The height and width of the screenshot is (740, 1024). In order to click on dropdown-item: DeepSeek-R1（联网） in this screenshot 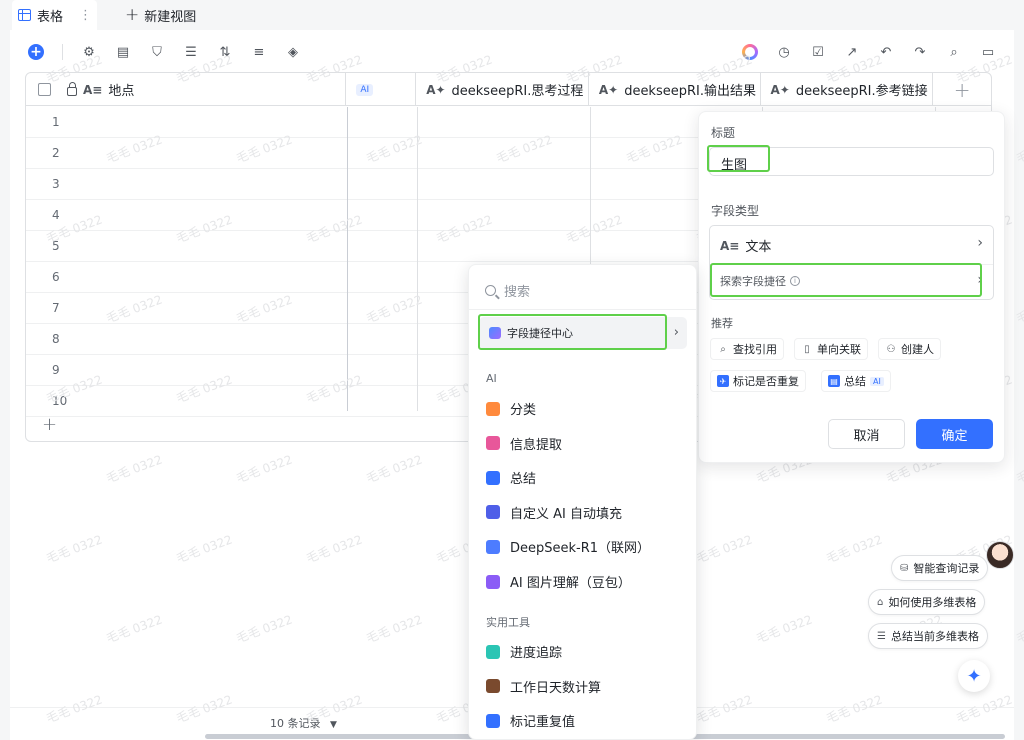, I will do `click(568, 546)`.